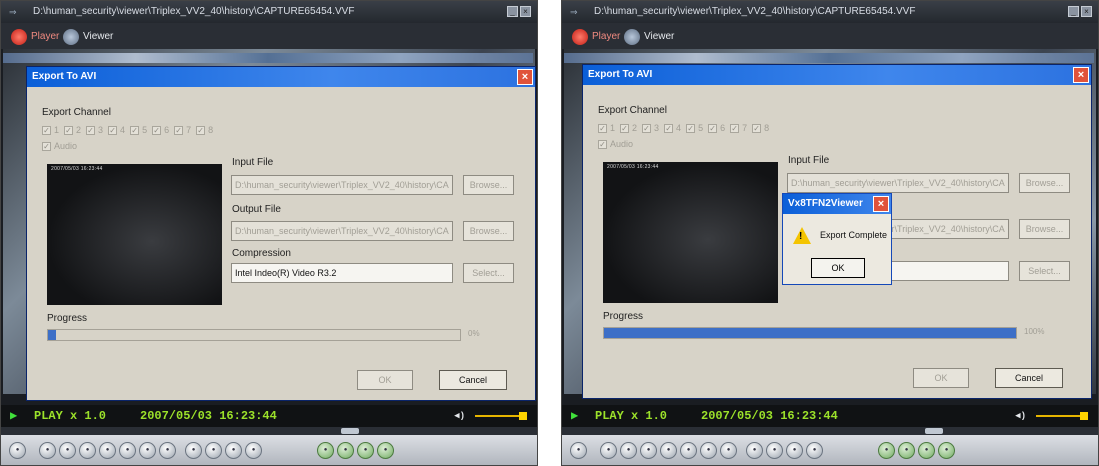  What do you see at coordinates (342, 273) in the screenshot?
I see `compression-field: Intel Indeo(R) Video R3.2` at bounding box center [342, 273].